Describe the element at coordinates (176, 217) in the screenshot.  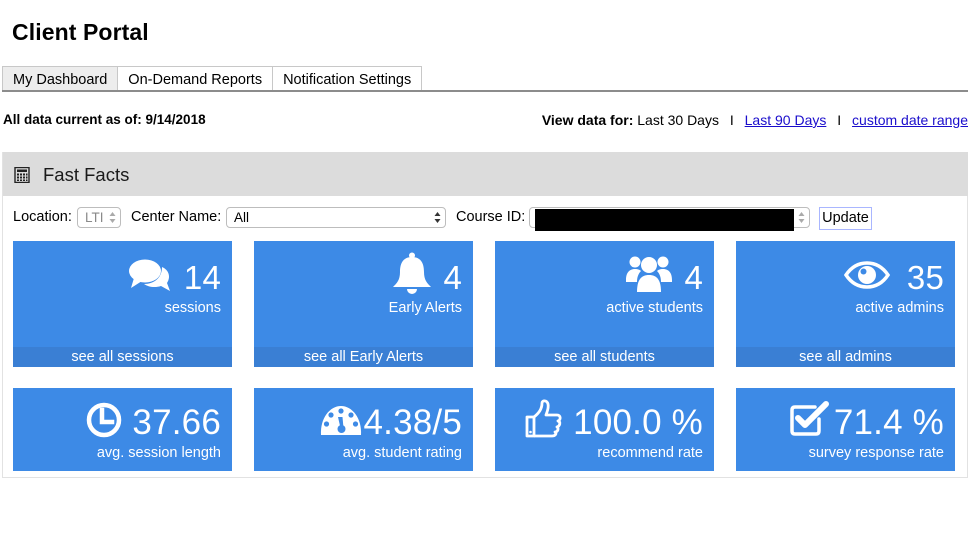
I see `center-name-label: Center Name:` at that location.